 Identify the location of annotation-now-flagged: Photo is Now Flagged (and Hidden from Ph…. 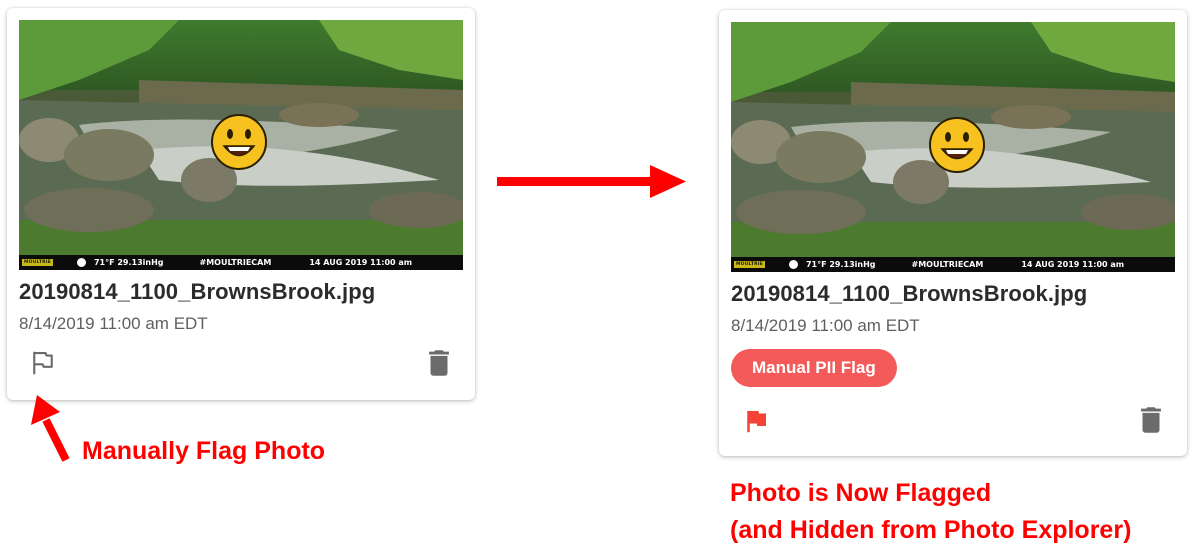
(930, 512).